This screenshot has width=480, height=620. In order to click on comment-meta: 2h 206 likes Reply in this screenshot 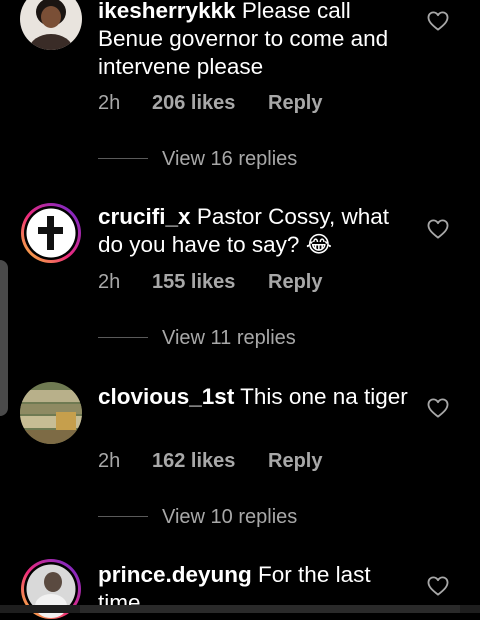, I will do `click(228, 103)`.